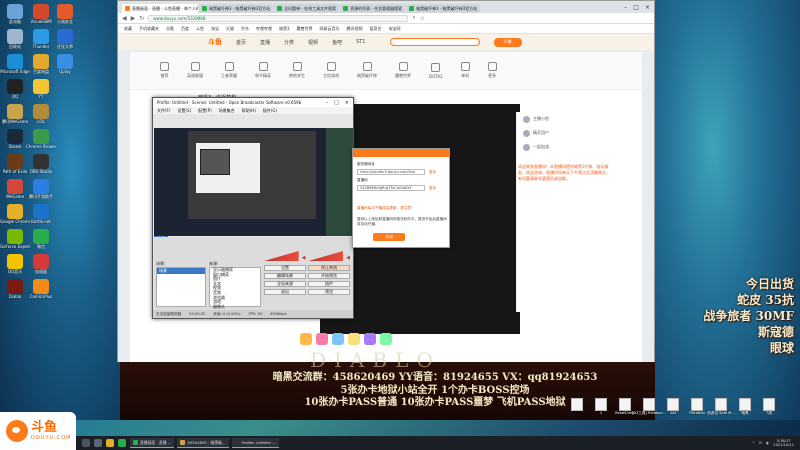 This screenshot has height=450, width=800. Describe the element at coordinates (65, 41) in the screenshot. I see `desktop-icon: 优化大师` at that location.